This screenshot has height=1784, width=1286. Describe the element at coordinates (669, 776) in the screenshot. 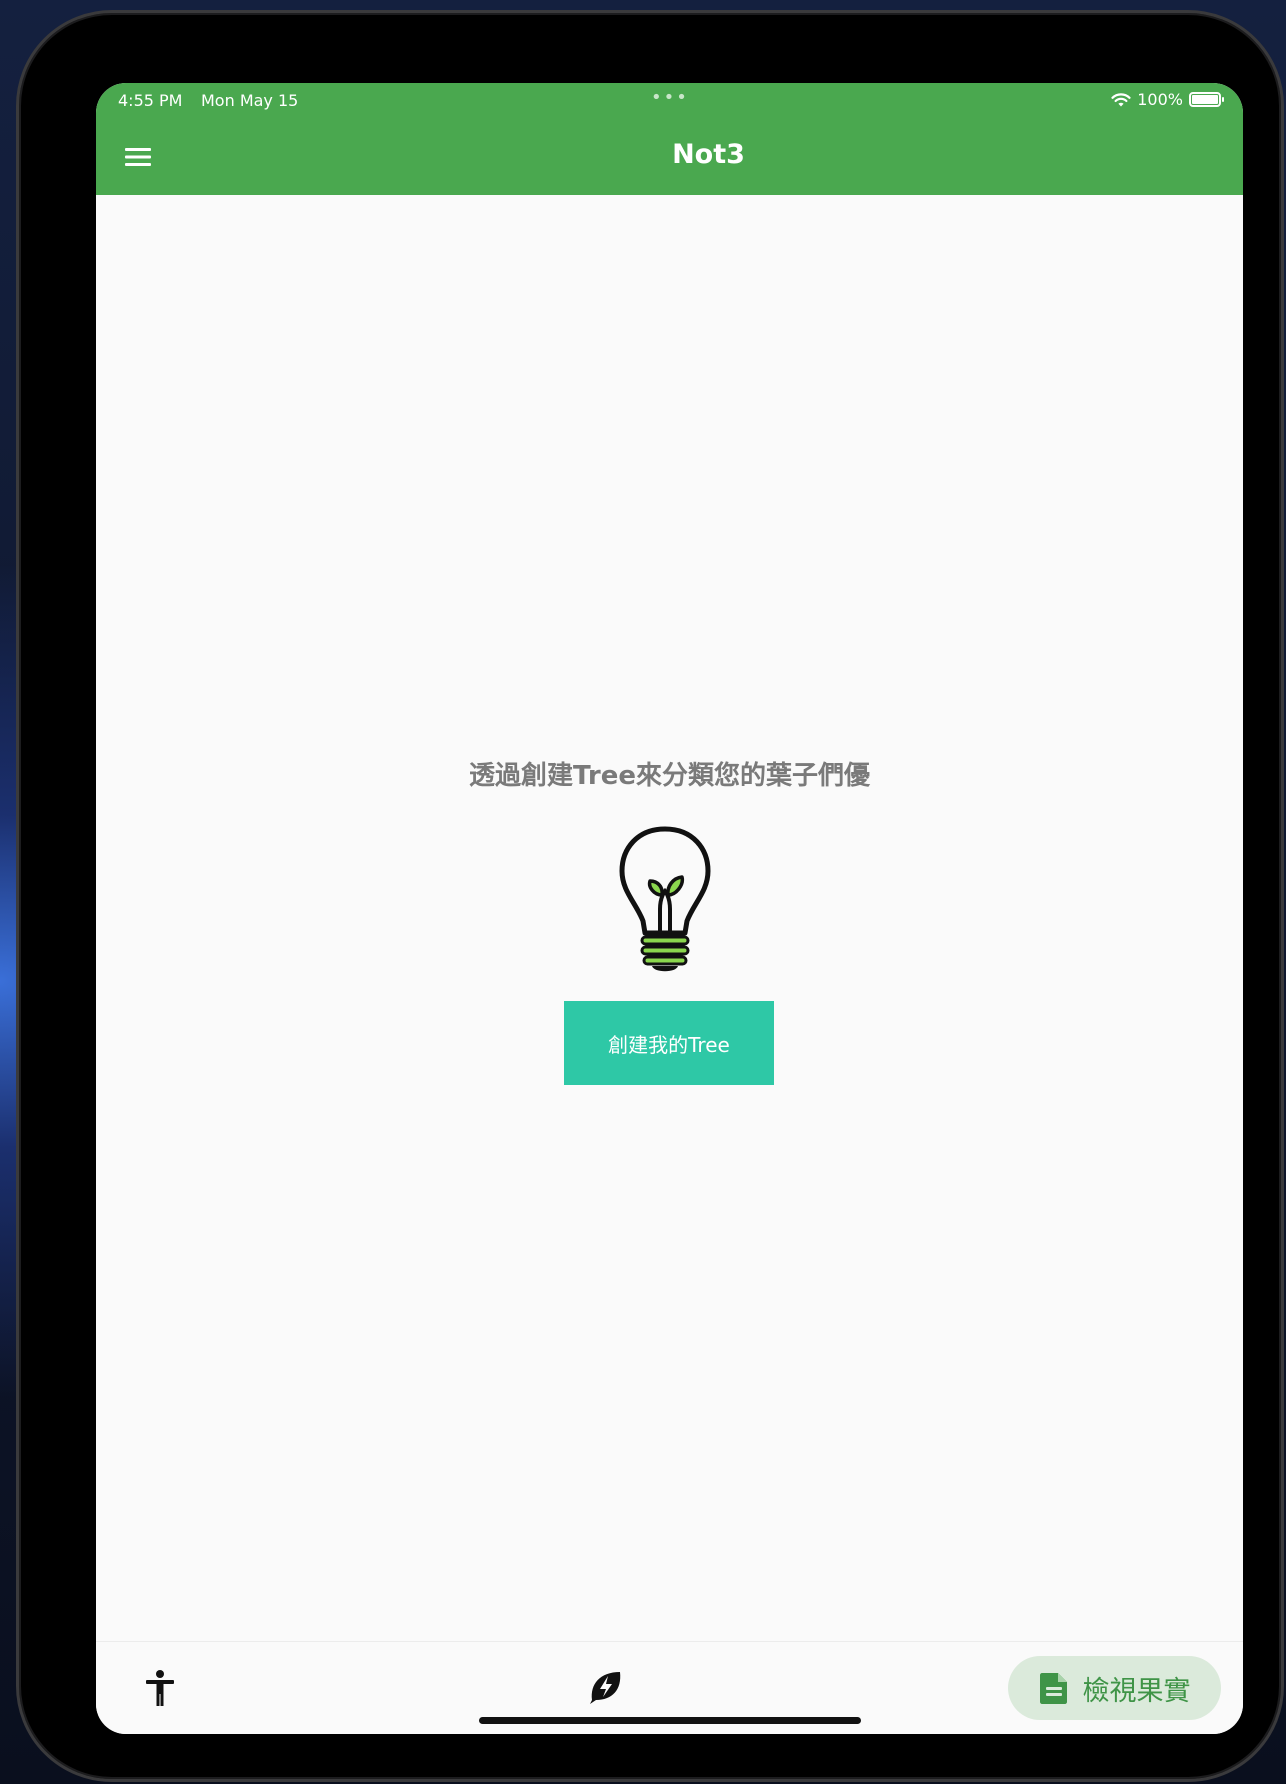

I see `empty-state-message: 透過創建Tree來分類您的葉子們優` at that location.